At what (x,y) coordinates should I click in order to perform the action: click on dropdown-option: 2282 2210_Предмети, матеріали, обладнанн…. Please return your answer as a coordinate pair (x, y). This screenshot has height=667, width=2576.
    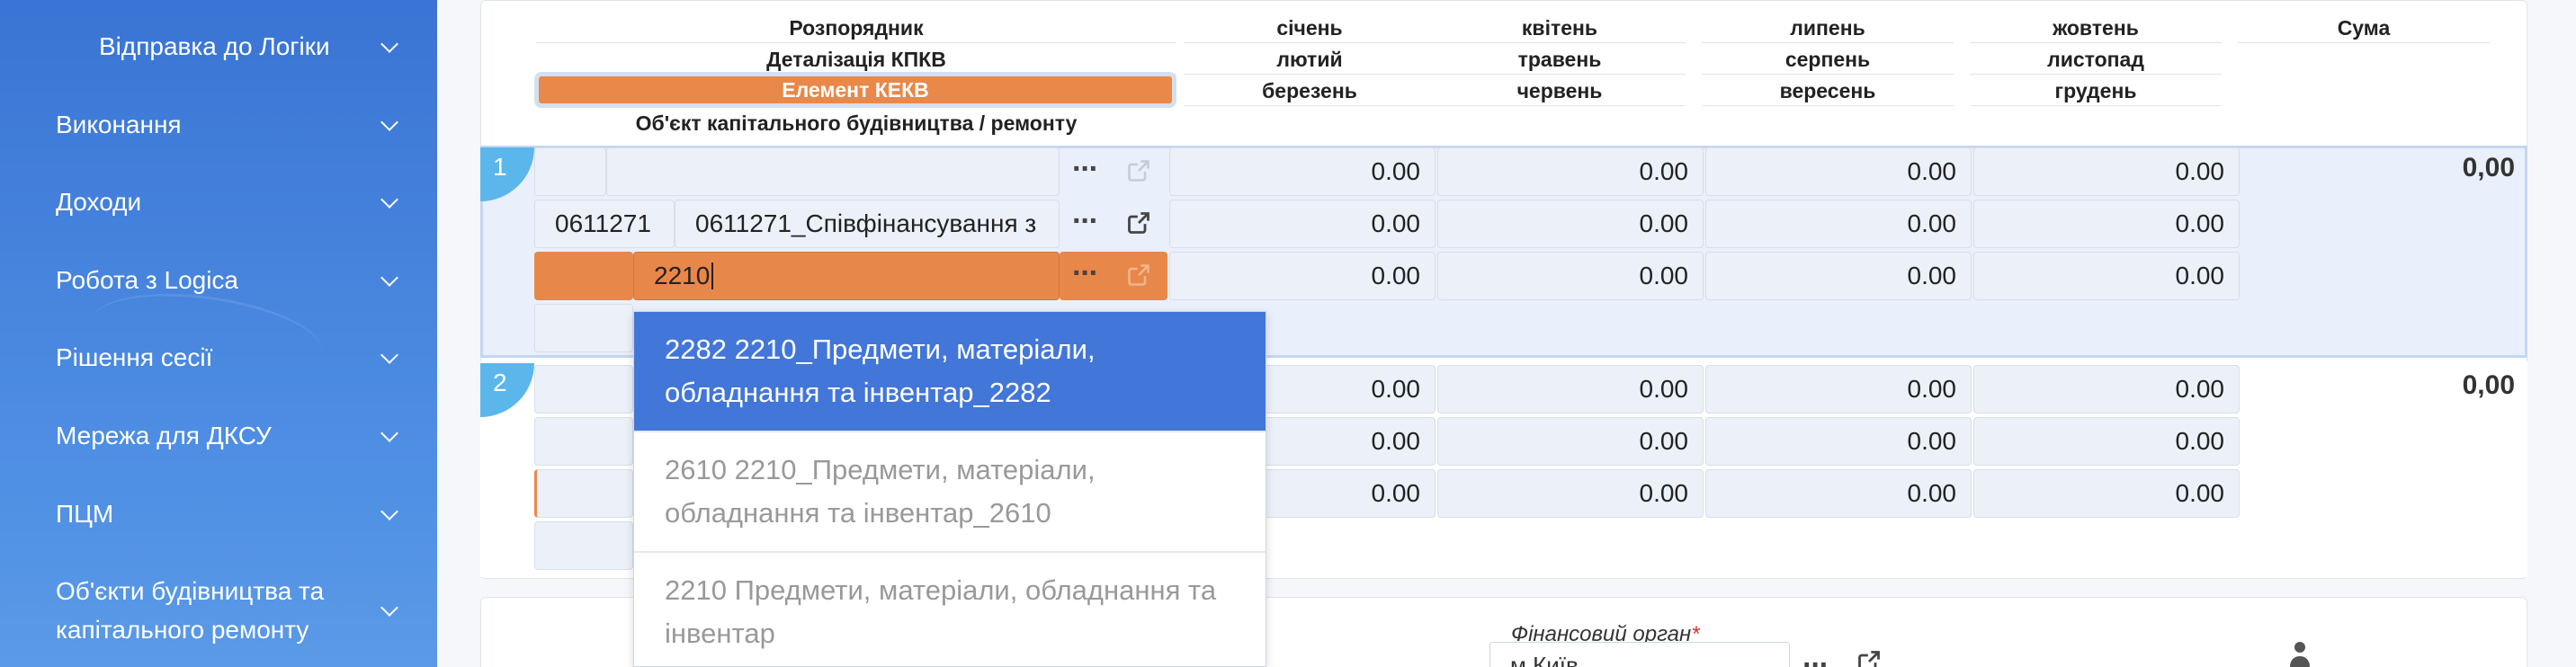
    Looking at the image, I should click on (950, 372).